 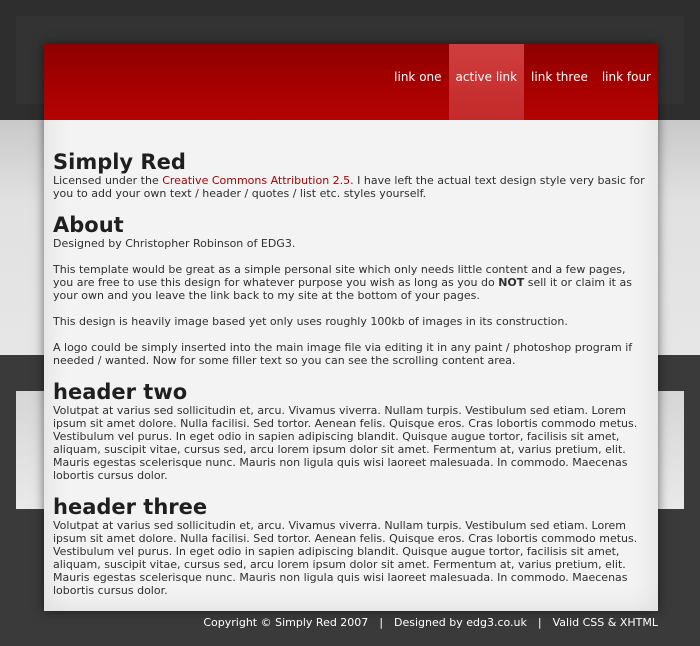 I want to click on nav-link-active: active link, so click(x=486, y=82).